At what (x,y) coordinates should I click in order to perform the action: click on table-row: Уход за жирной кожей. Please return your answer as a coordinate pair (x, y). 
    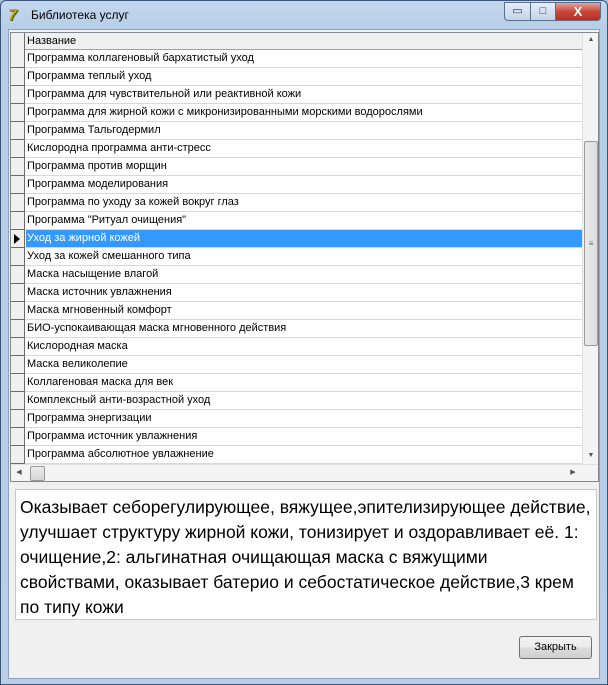
    Looking at the image, I should click on (296, 239).